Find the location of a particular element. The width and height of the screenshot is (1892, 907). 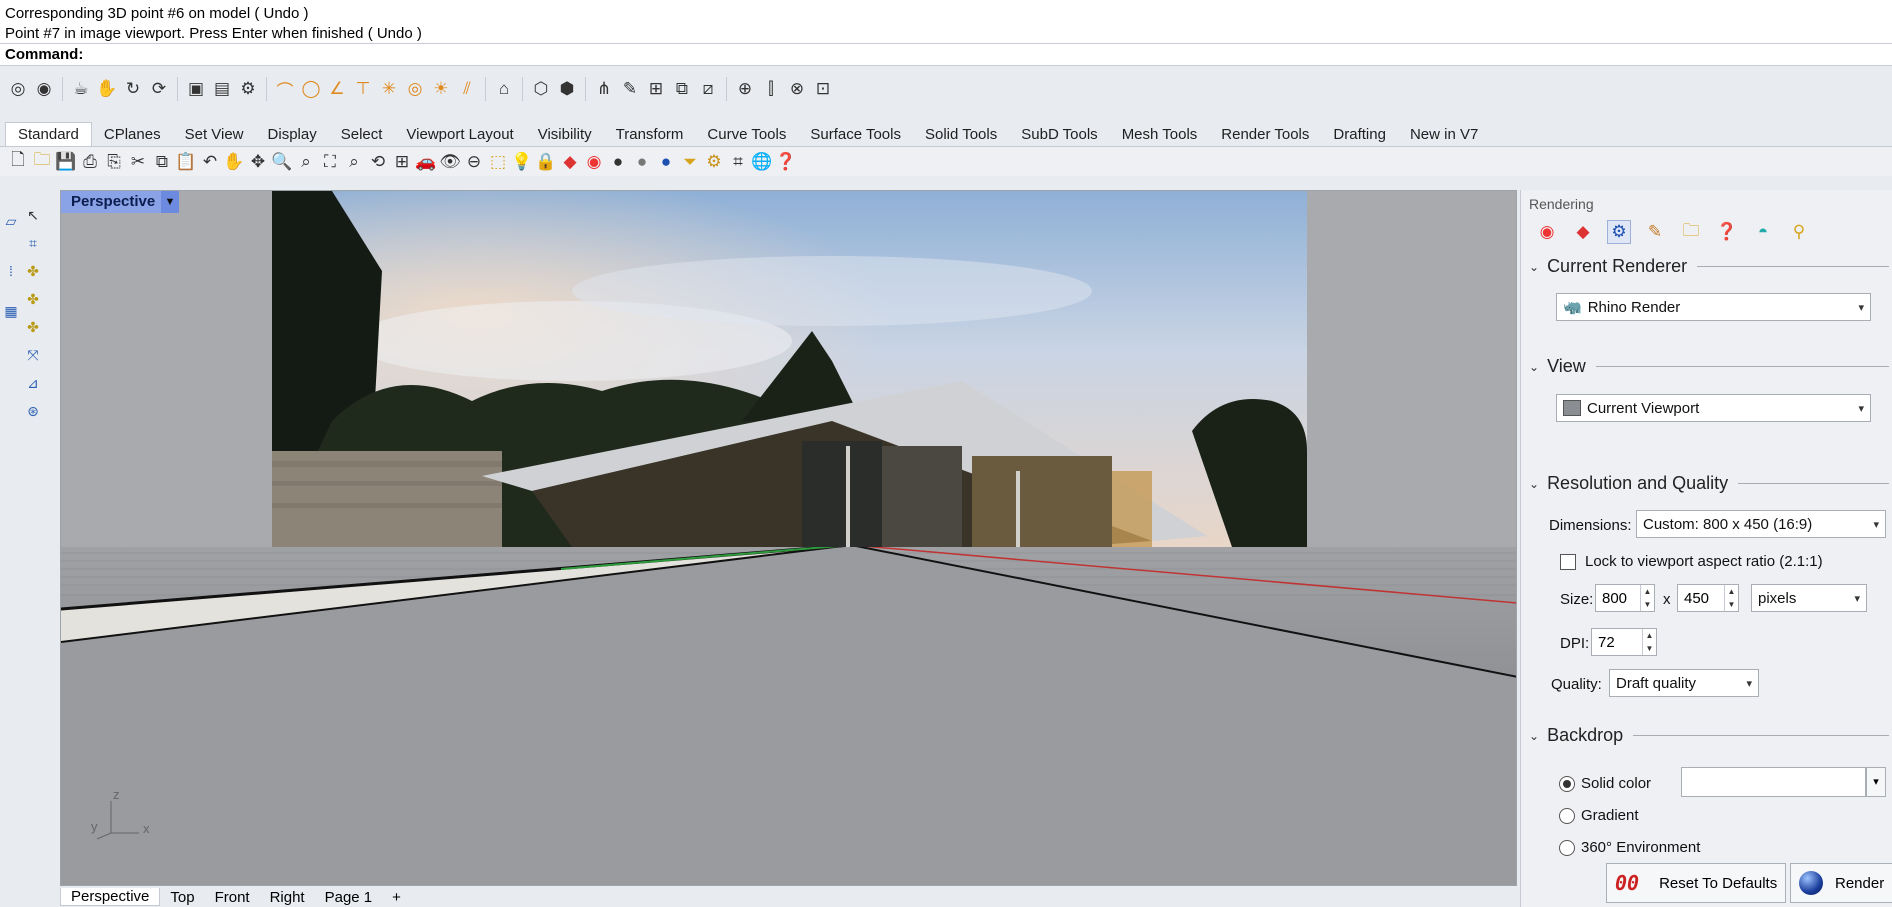

sun-icon: ☀ is located at coordinates (441, 89).